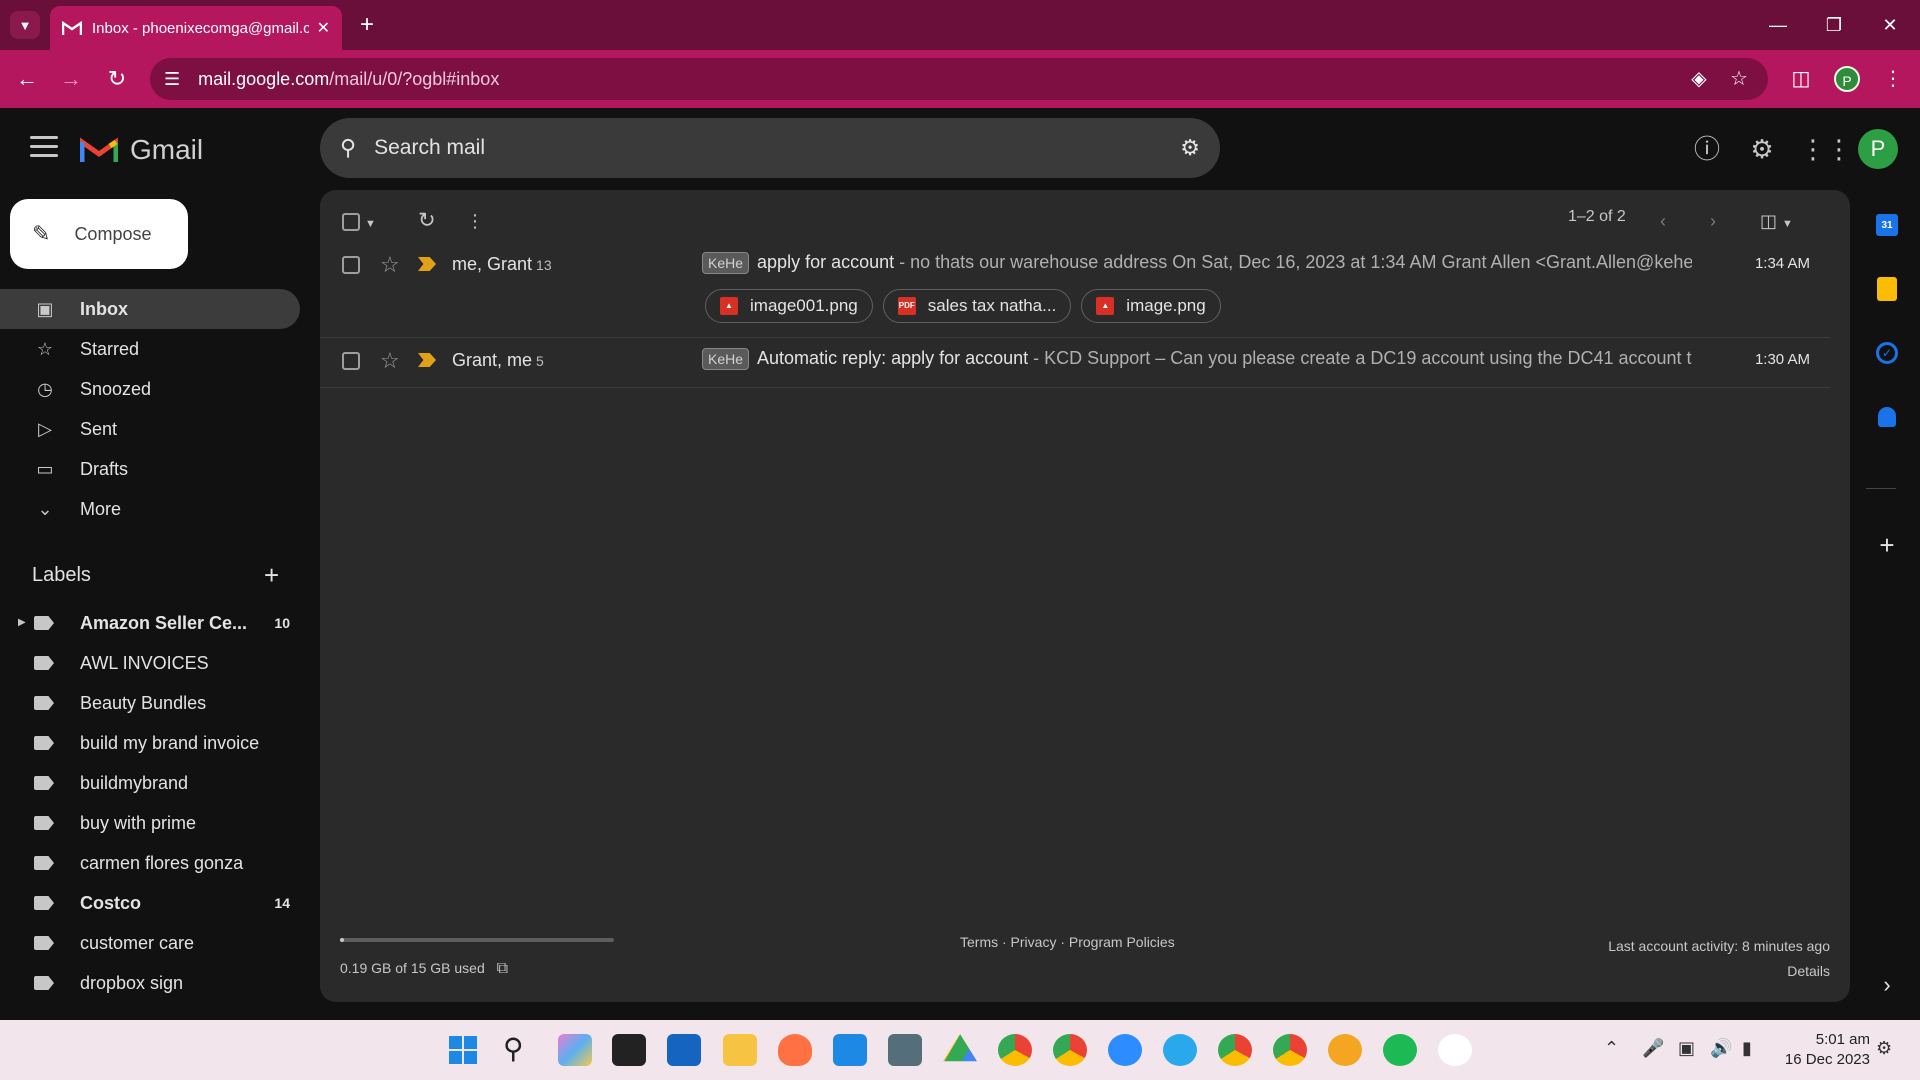 Image resolution: width=1920 pixels, height=1080 pixels. What do you see at coordinates (427, 221) in the screenshot?
I see `refresh-icon: ↻` at bounding box center [427, 221].